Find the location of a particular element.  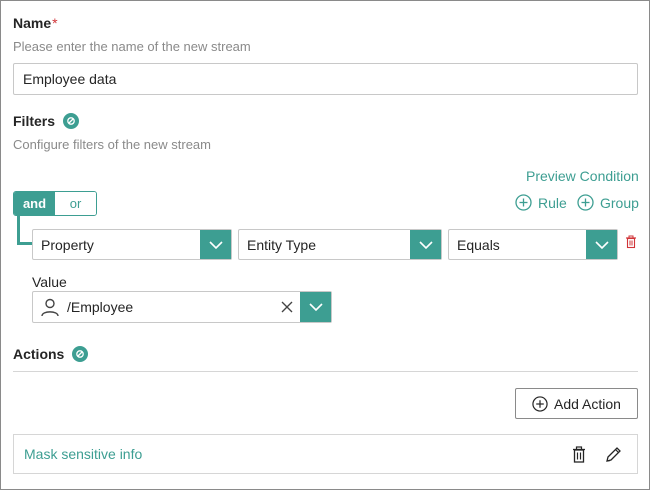

name-label: Name * is located at coordinates (35, 23).